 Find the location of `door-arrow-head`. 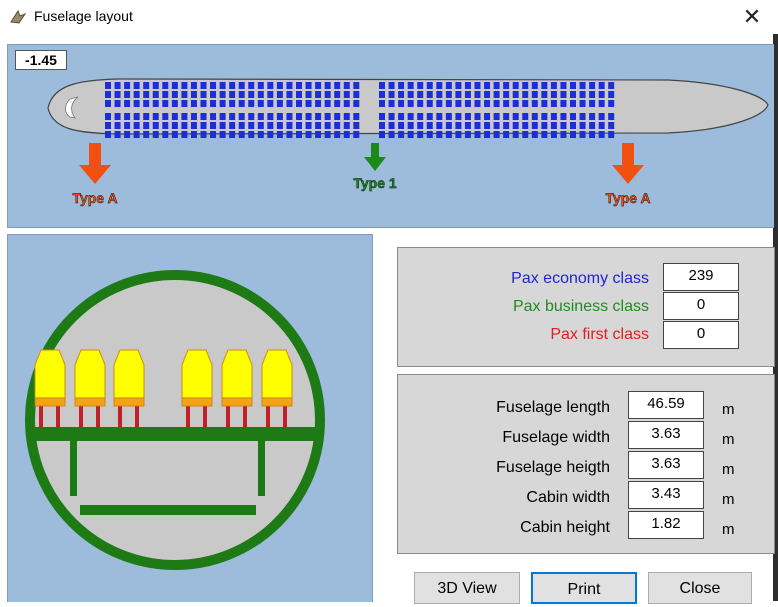

door-arrow-head is located at coordinates (628, 174).